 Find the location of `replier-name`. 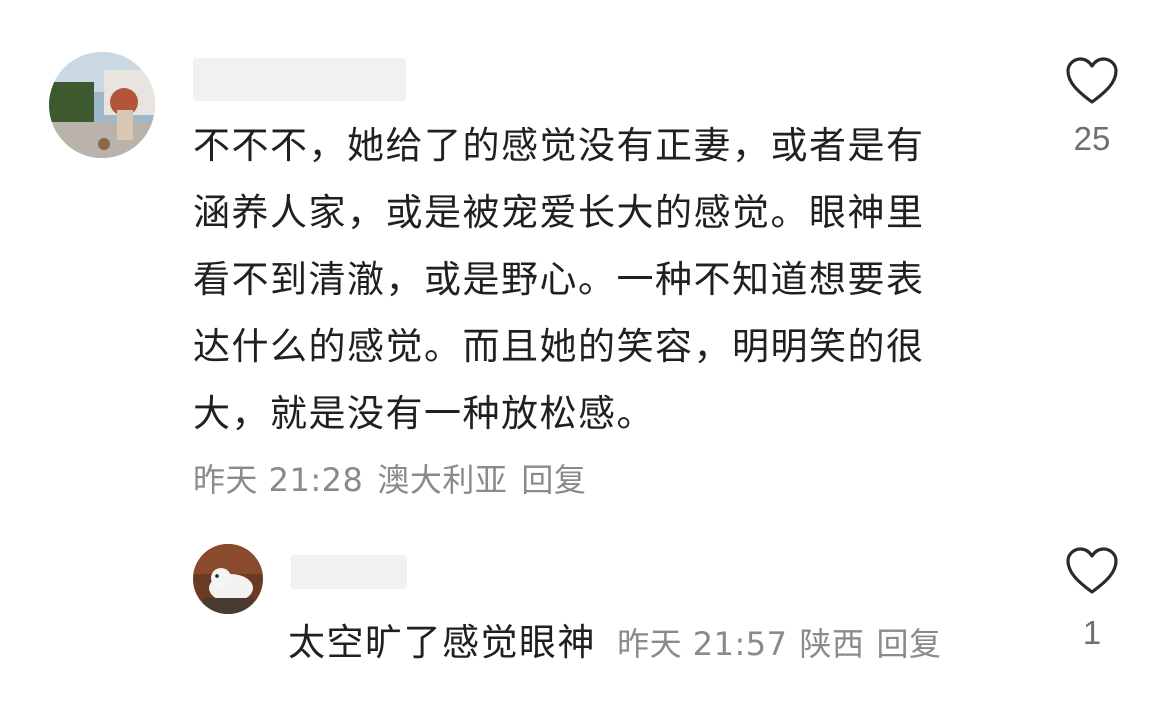

replier-name is located at coordinates (349, 572).